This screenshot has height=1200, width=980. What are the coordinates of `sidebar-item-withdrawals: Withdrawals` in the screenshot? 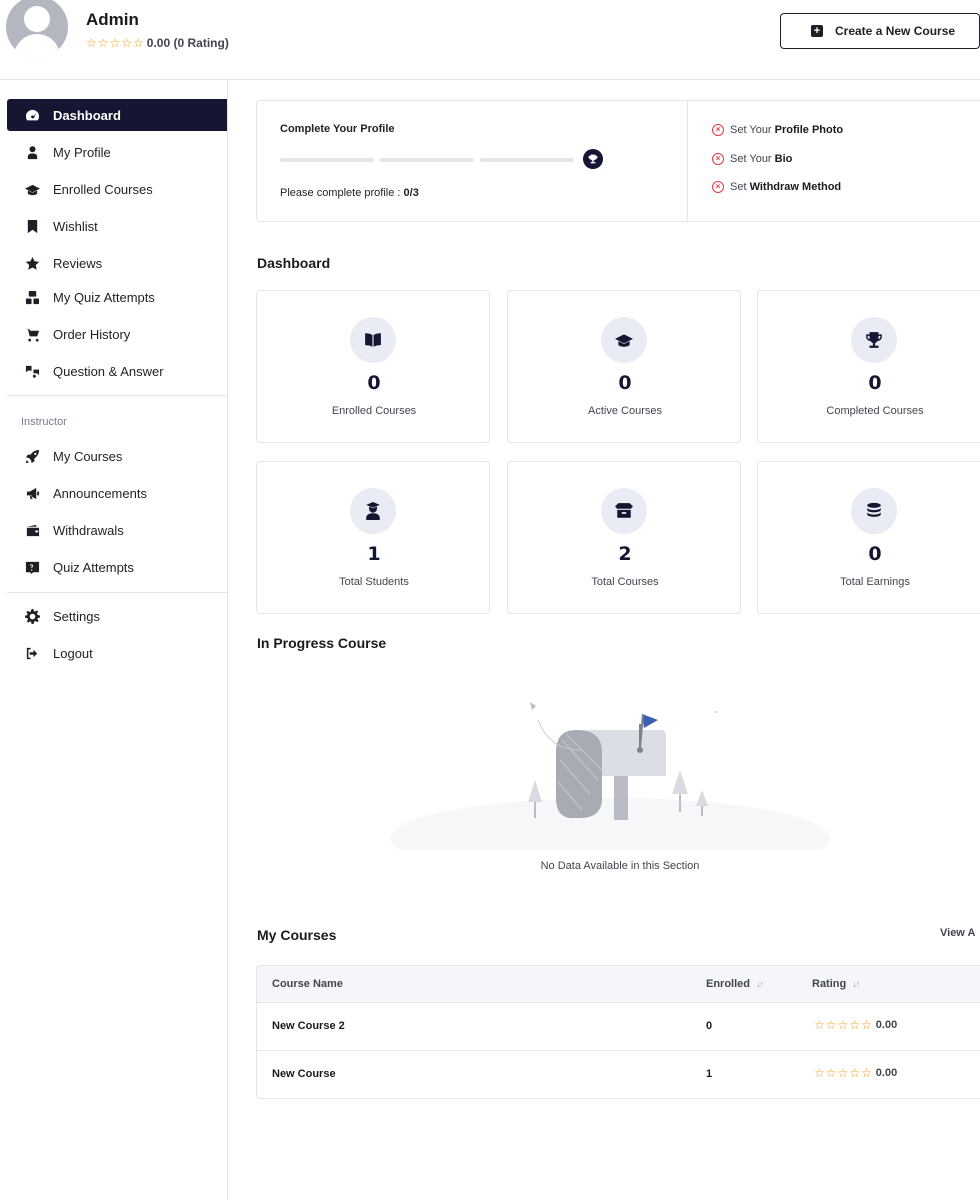 It's located at (117, 530).